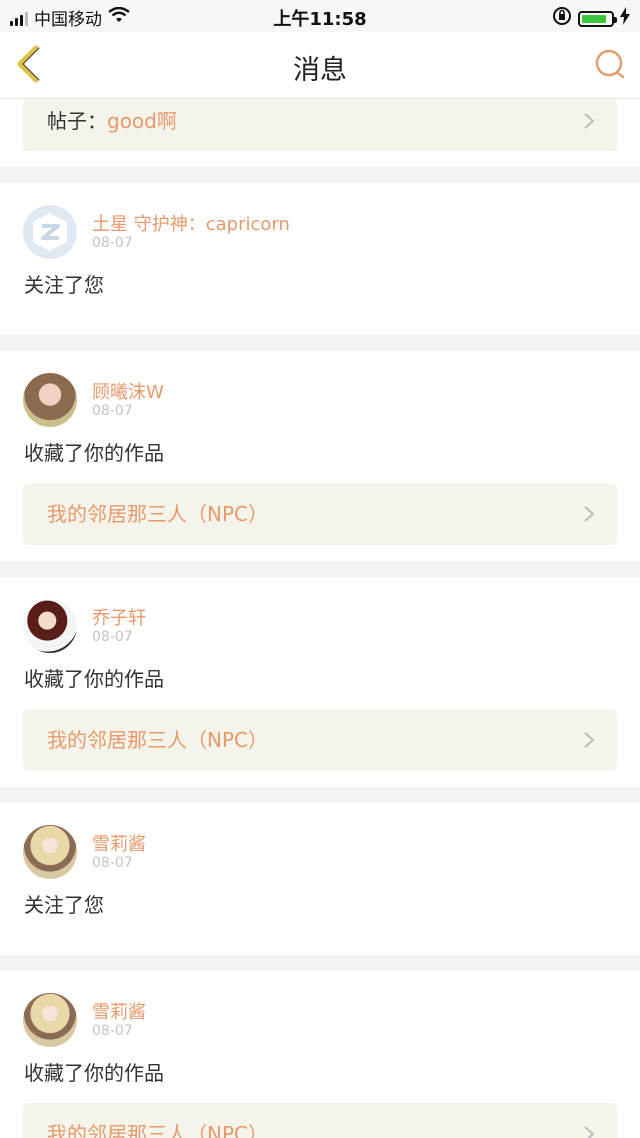  I want to click on post-value: good啊, so click(142, 121).